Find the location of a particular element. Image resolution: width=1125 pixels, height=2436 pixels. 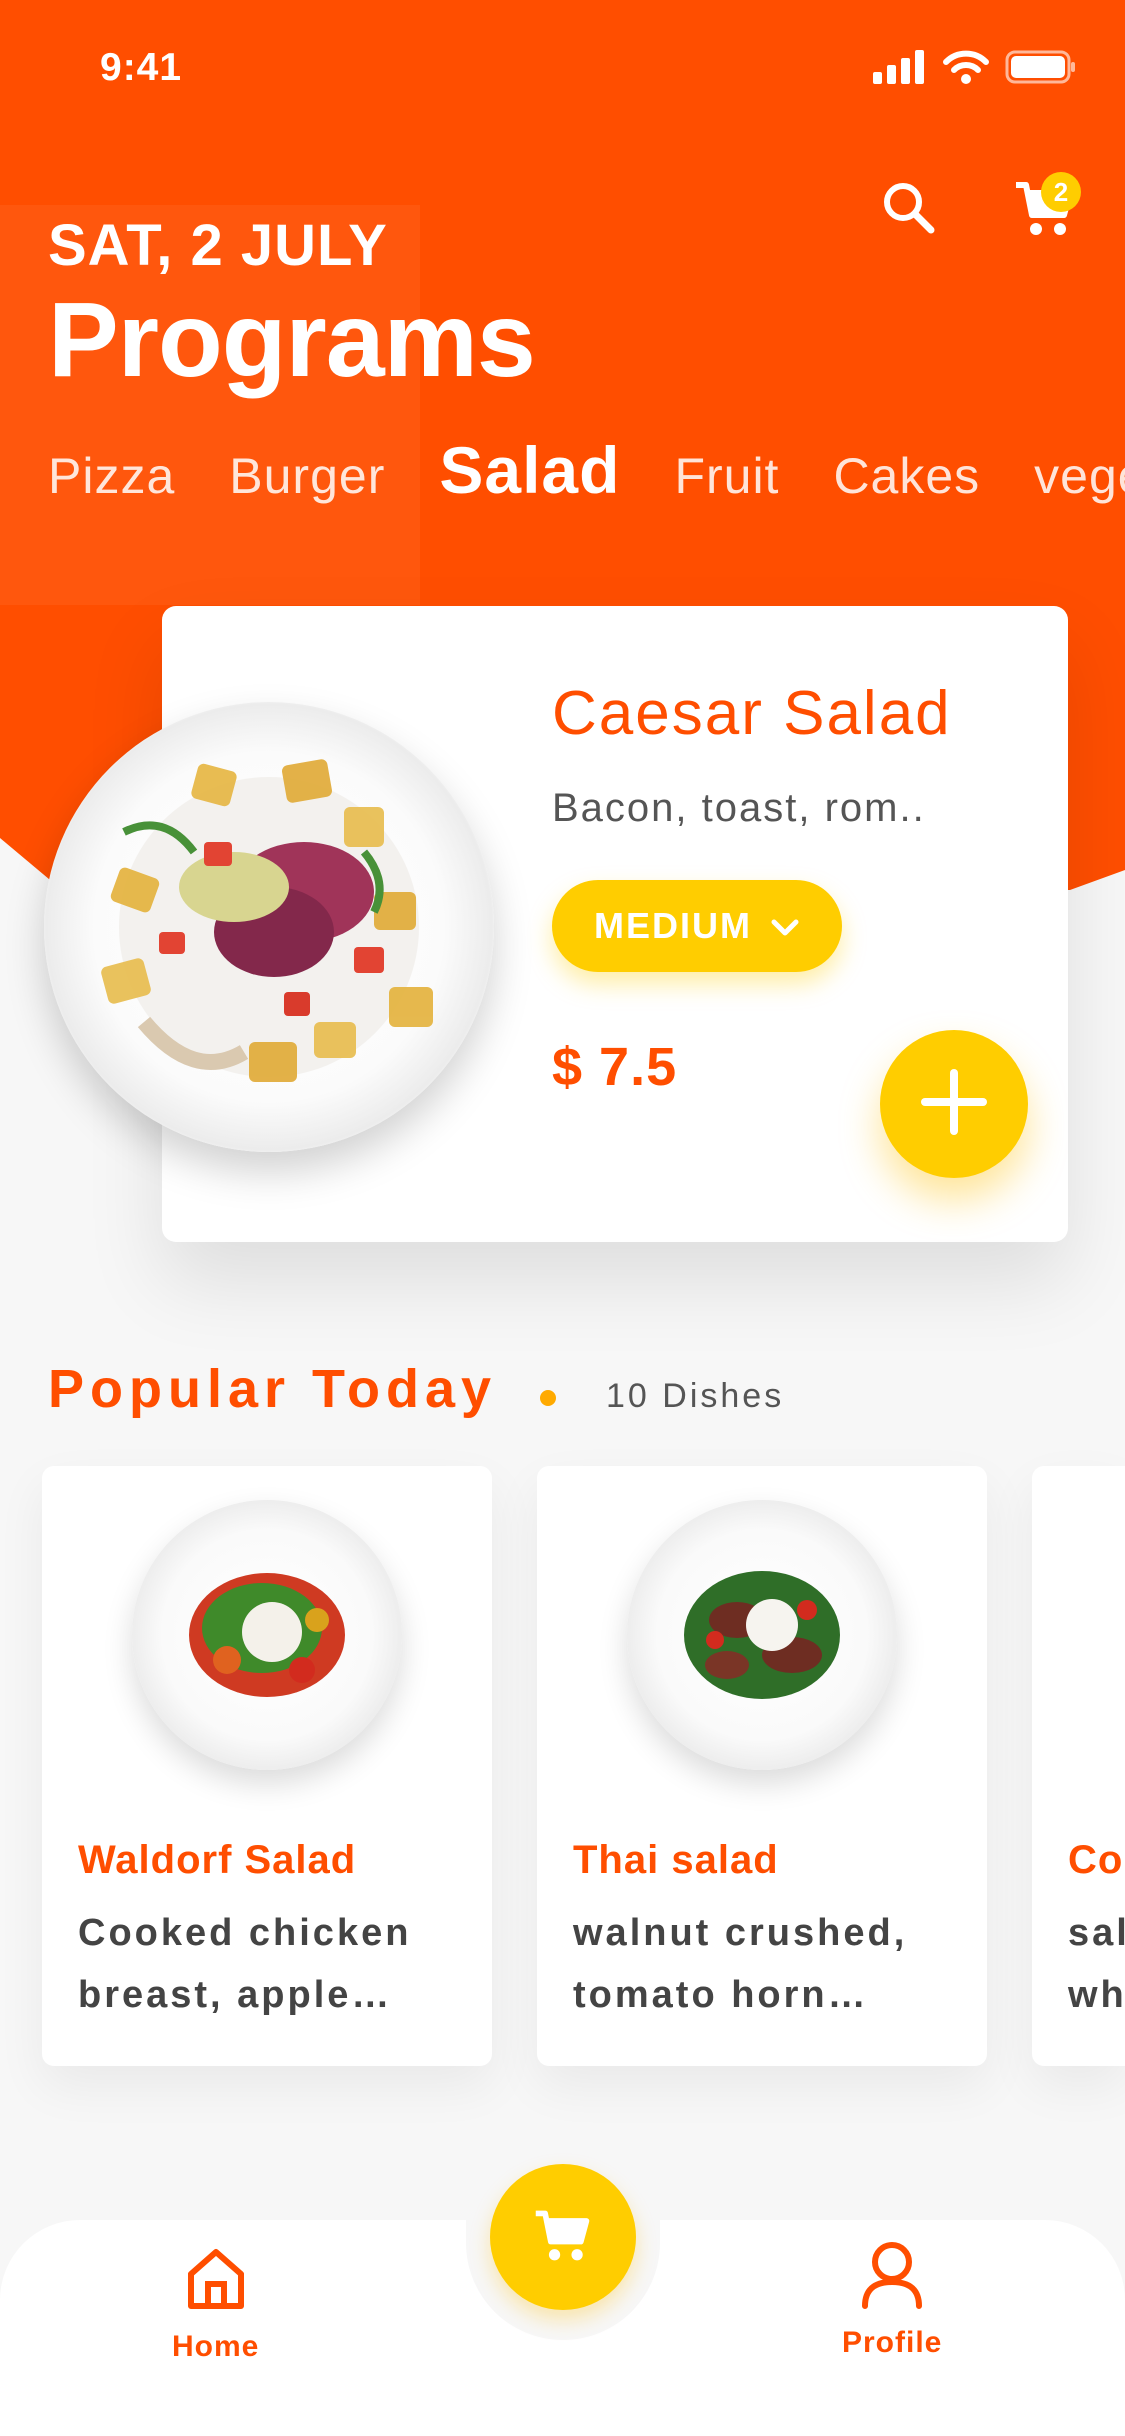

cart-fab-button is located at coordinates (563, 2237).